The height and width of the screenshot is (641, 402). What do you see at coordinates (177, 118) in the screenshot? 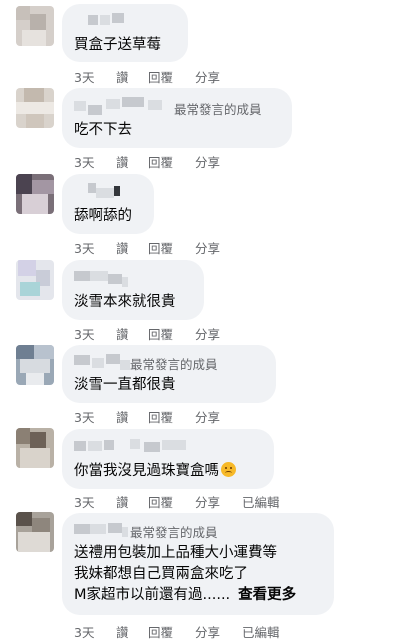
I see `comment-bubble: 最常發言的成員 吃不下去` at bounding box center [177, 118].